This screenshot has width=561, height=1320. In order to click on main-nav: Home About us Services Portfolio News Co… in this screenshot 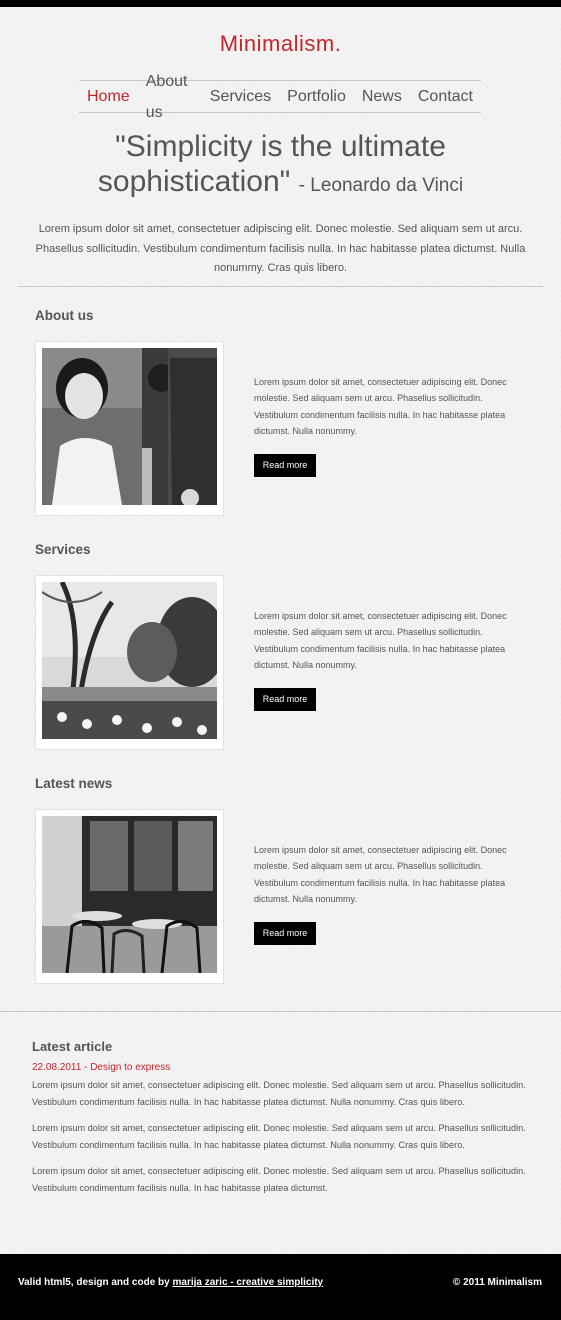, I will do `click(280, 97)`.